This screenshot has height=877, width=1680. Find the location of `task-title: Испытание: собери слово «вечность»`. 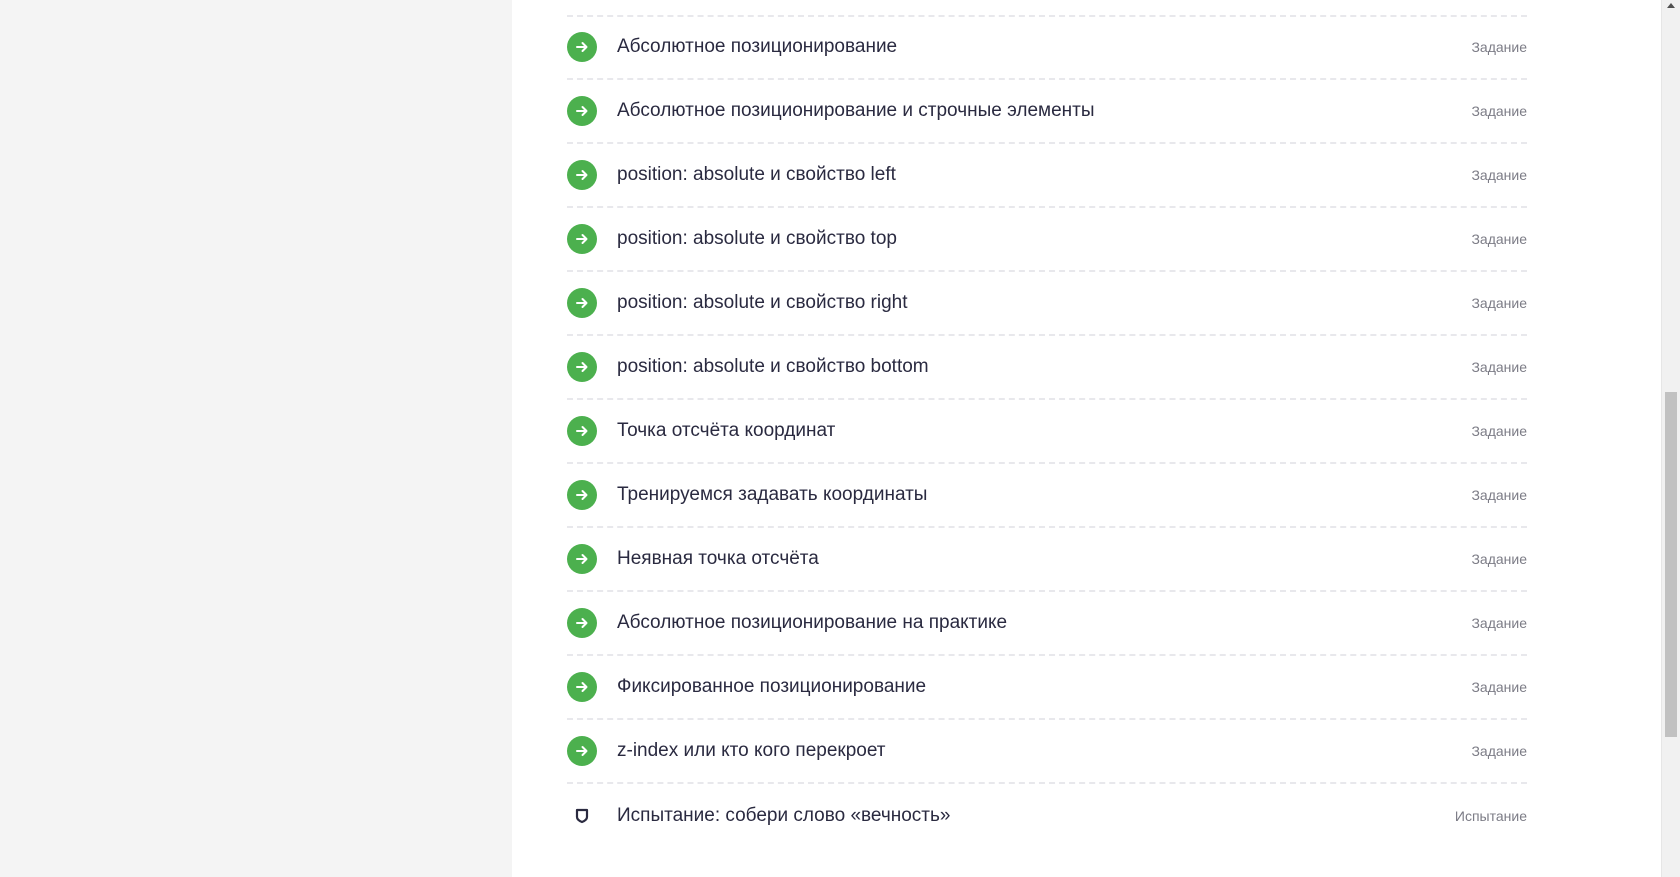

task-title: Испытание: собери слово «вечность» is located at coordinates (1036, 816).